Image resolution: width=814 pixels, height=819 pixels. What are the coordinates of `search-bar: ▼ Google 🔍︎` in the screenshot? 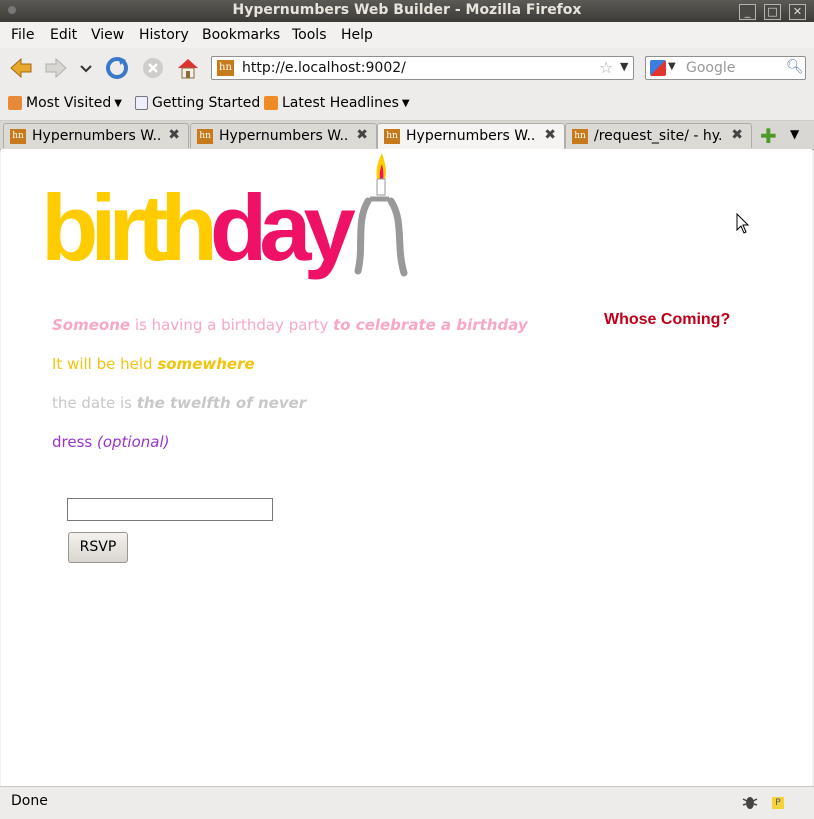 It's located at (725, 68).